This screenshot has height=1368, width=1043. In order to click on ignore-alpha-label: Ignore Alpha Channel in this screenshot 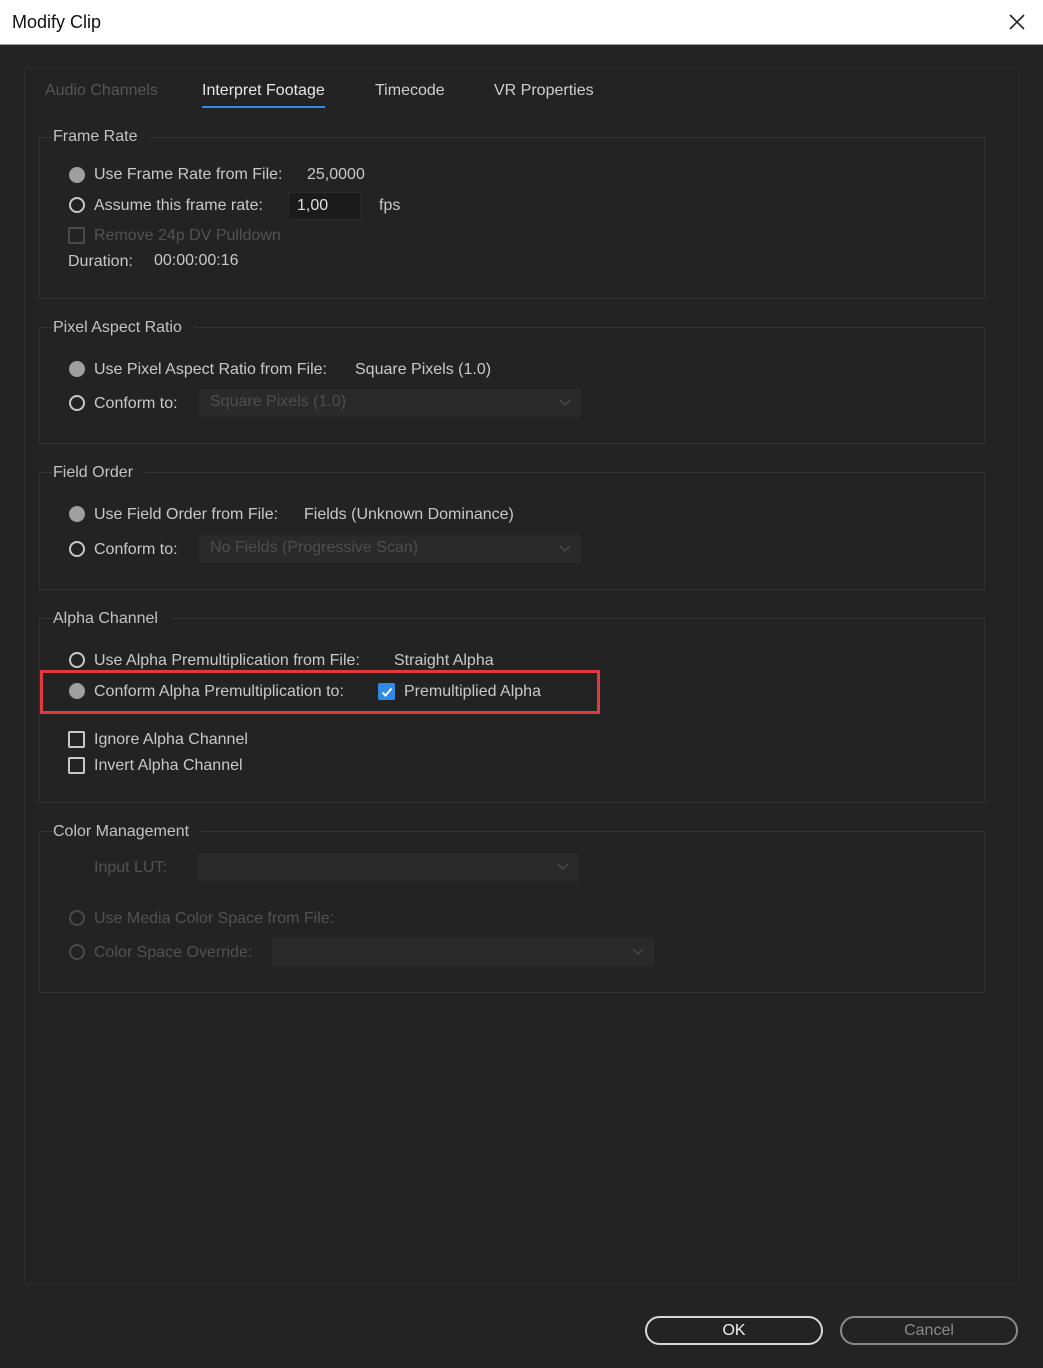, I will do `click(171, 739)`.